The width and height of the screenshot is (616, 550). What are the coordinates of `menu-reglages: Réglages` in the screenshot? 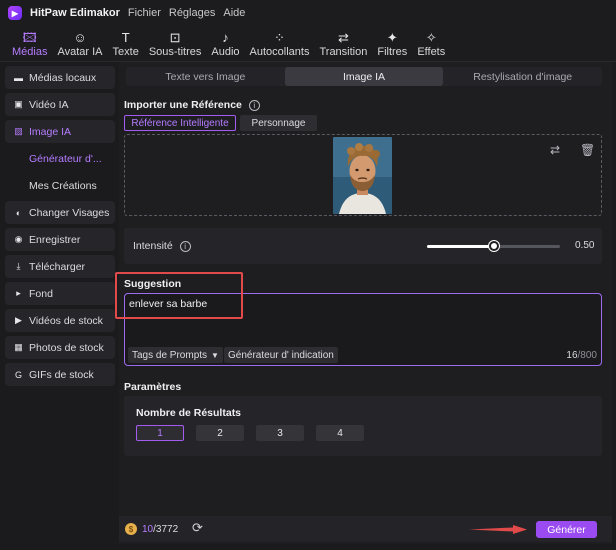 It's located at (192, 13).